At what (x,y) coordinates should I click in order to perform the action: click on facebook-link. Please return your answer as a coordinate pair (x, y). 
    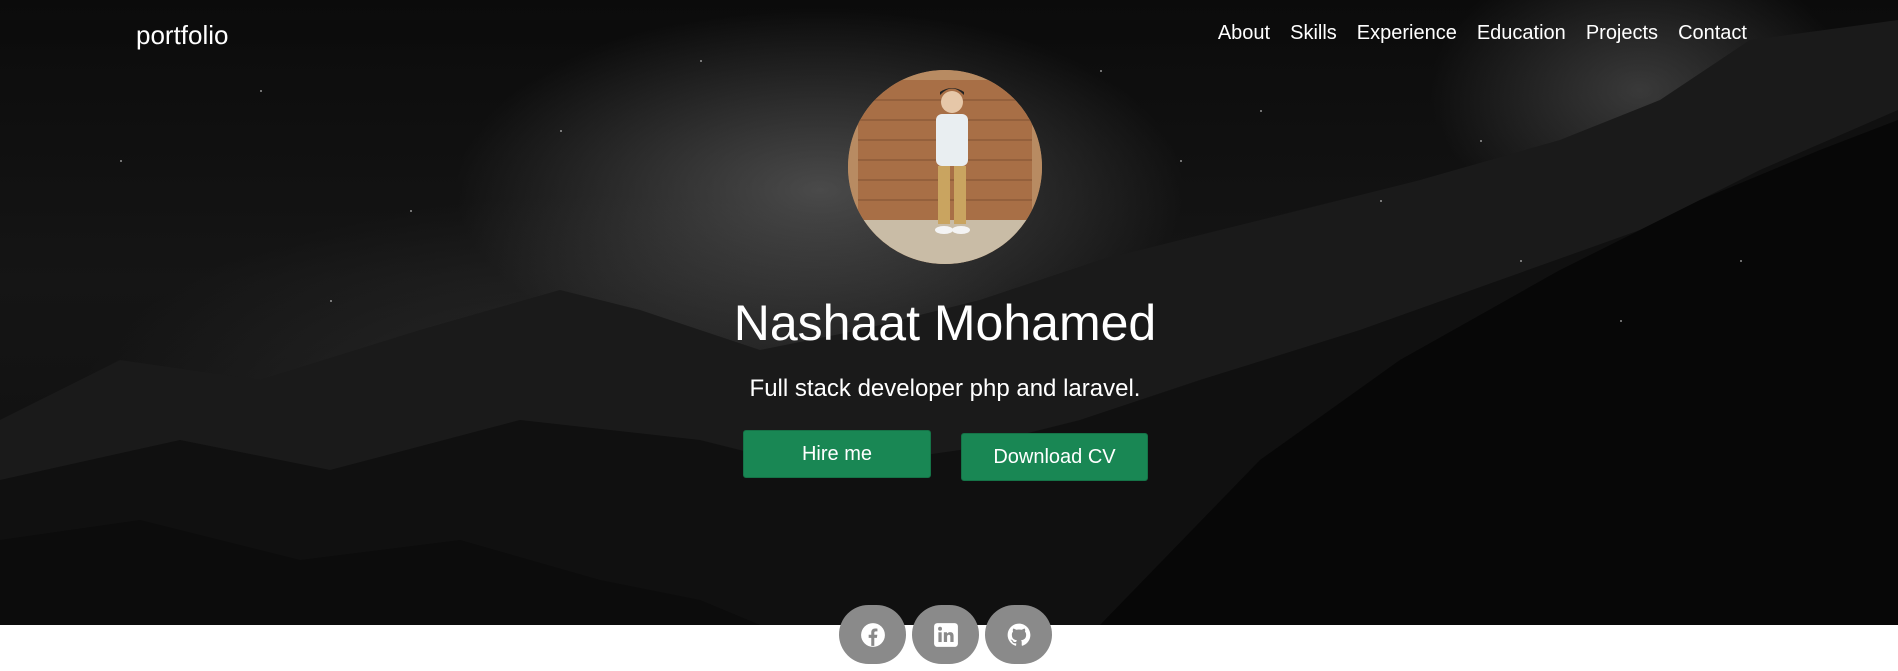
    Looking at the image, I should click on (872, 634).